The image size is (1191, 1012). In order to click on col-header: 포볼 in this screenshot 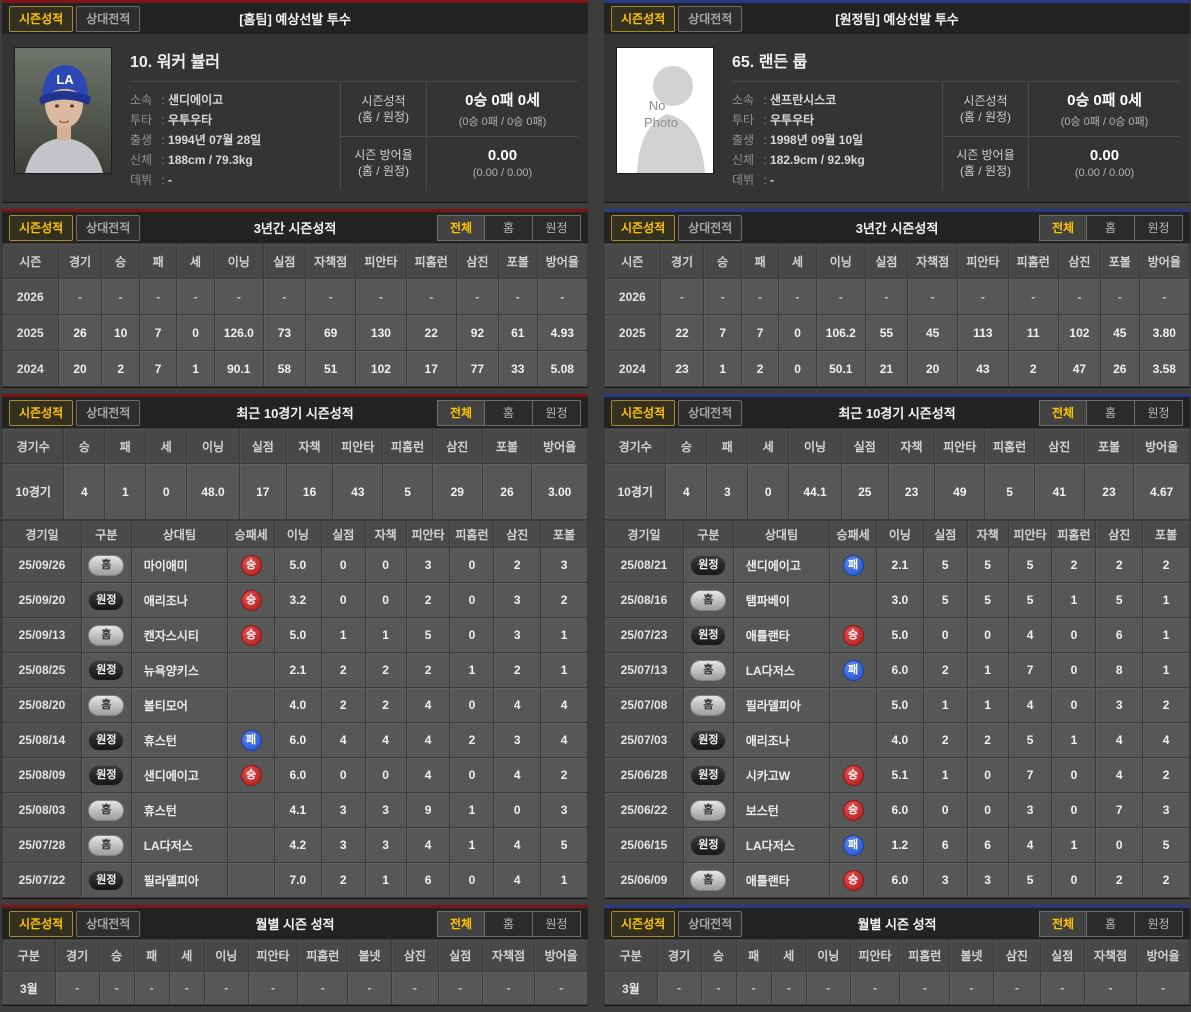, I will do `click(507, 446)`.